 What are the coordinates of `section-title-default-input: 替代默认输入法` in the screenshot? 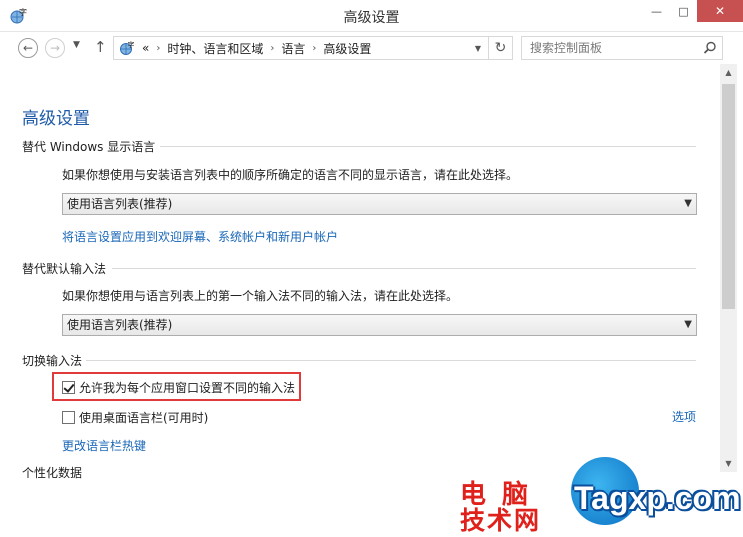 It's located at (64, 269).